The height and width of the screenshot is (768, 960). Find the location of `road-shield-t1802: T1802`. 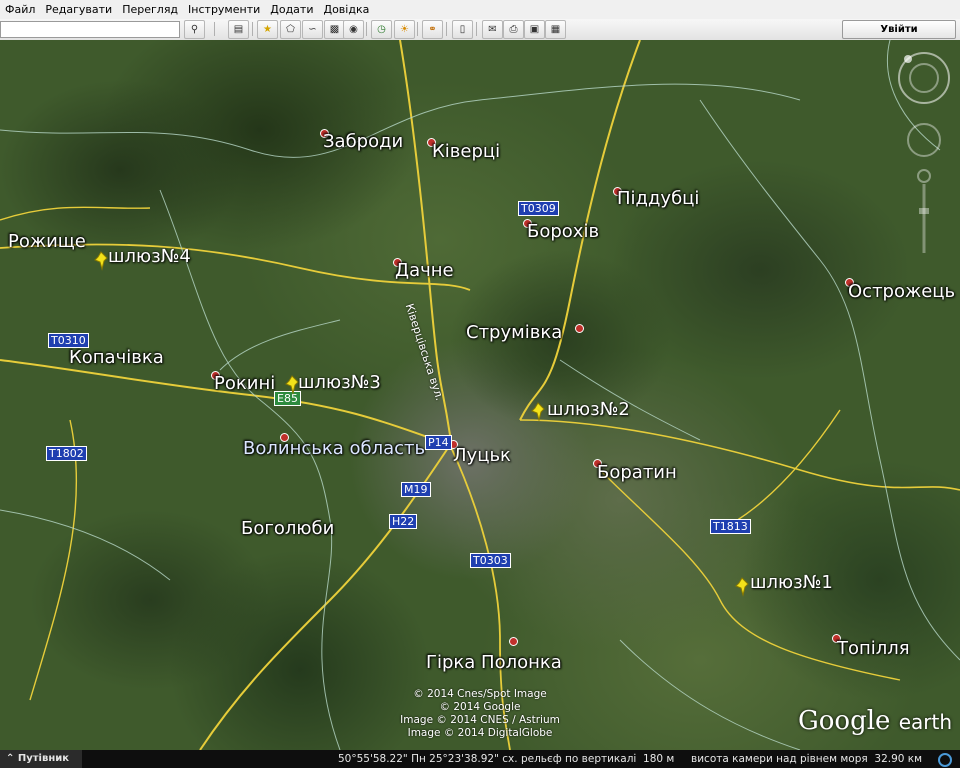

road-shield-t1802: T1802 is located at coordinates (66, 453).